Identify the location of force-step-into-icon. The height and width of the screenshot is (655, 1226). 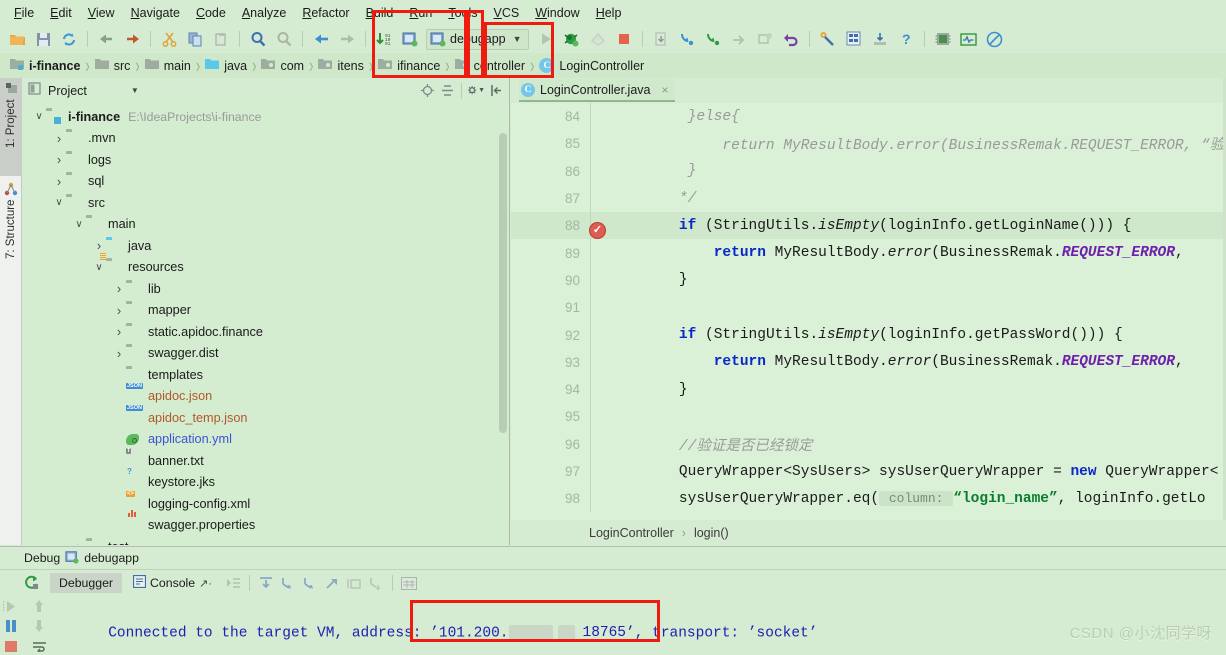
(310, 583).